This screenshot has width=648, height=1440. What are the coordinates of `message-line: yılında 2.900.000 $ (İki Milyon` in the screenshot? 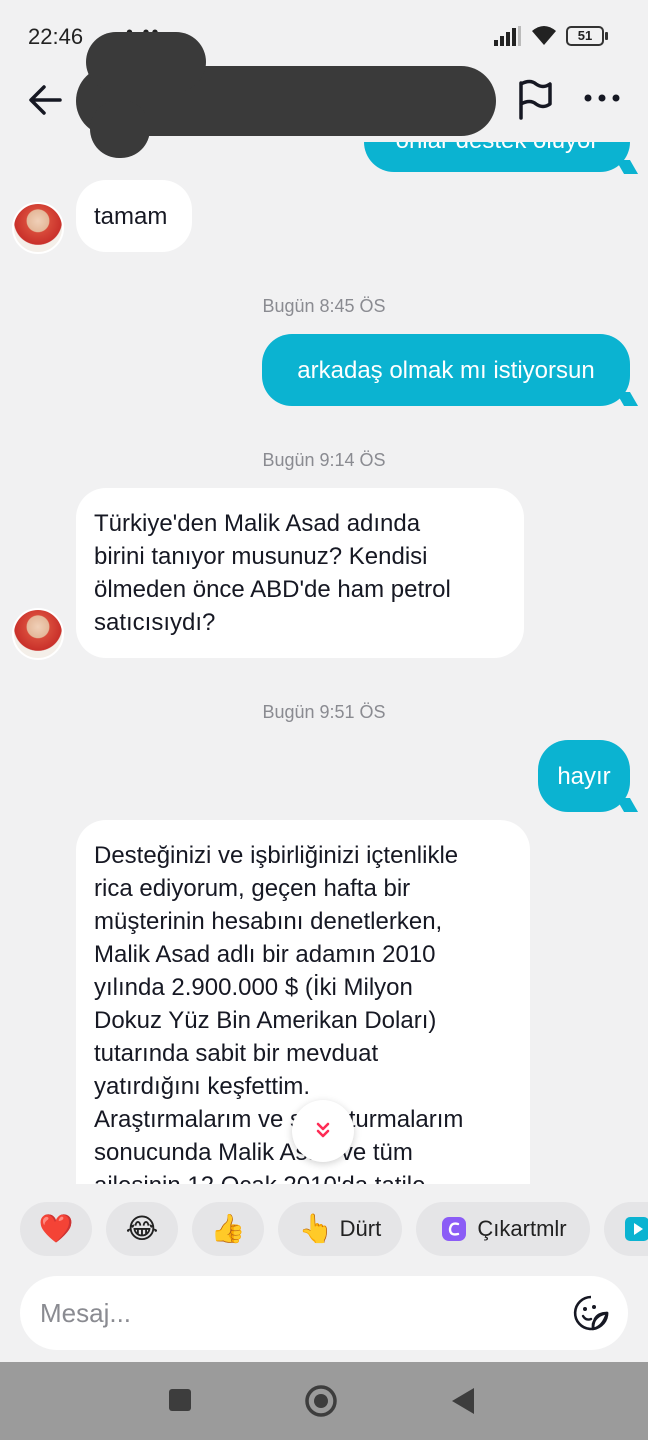 It's located at (253, 987).